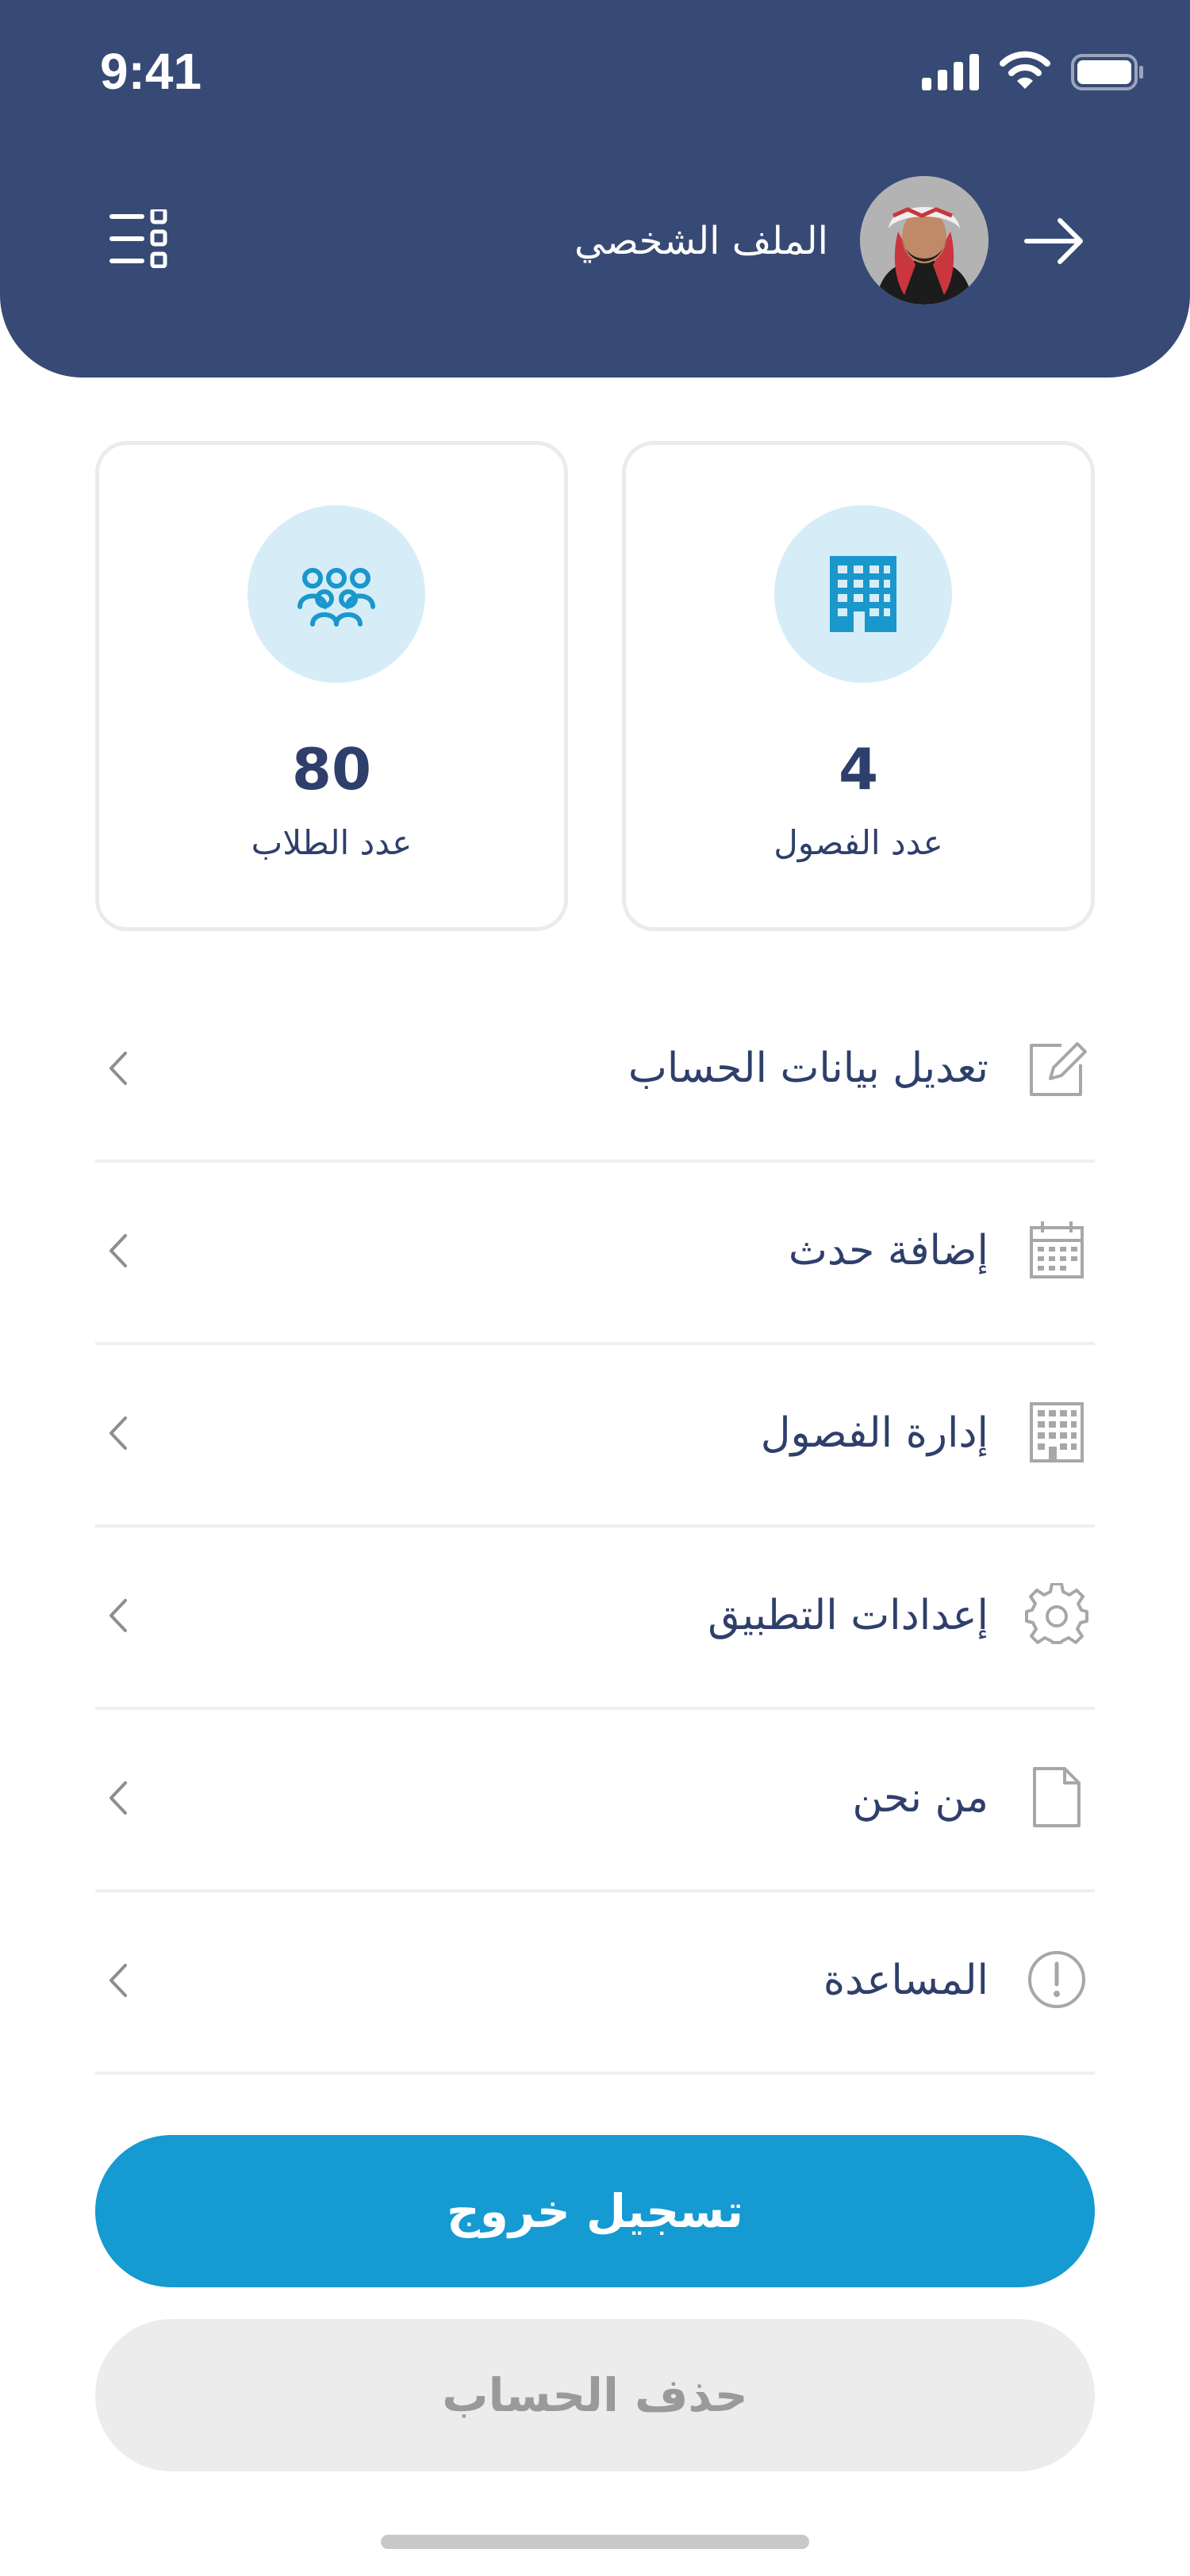 The width and height of the screenshot is (1190, 2576). What do you see at coordinates (808, 1069) in the screenshot?
I see `menu-item-label: تعديل بيانات الحساب` at bounding box center [808, 1069].